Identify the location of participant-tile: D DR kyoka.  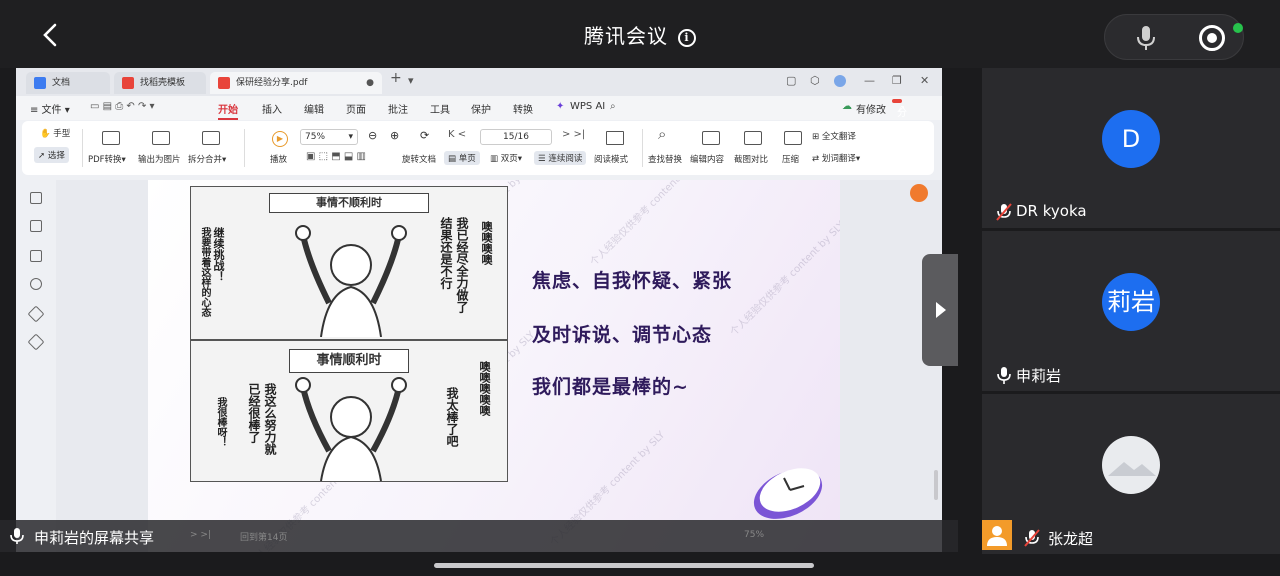
(1131, 148).